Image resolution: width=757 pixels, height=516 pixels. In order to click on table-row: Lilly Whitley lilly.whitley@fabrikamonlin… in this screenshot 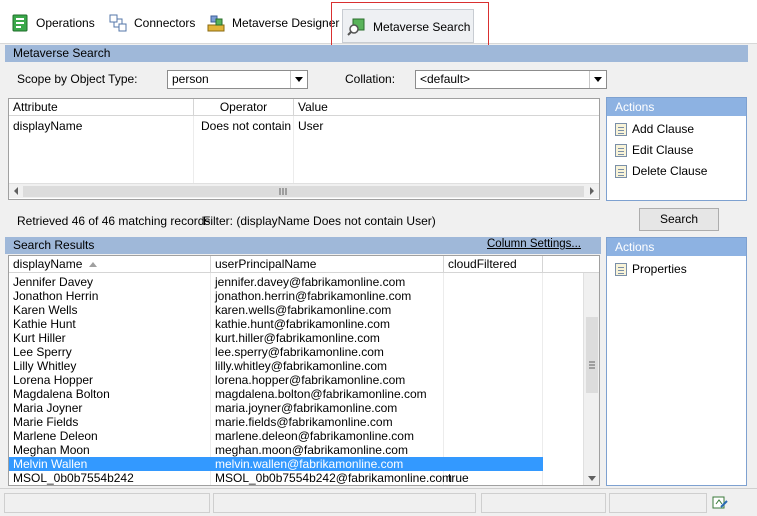, I will do `click(296, 366)`.